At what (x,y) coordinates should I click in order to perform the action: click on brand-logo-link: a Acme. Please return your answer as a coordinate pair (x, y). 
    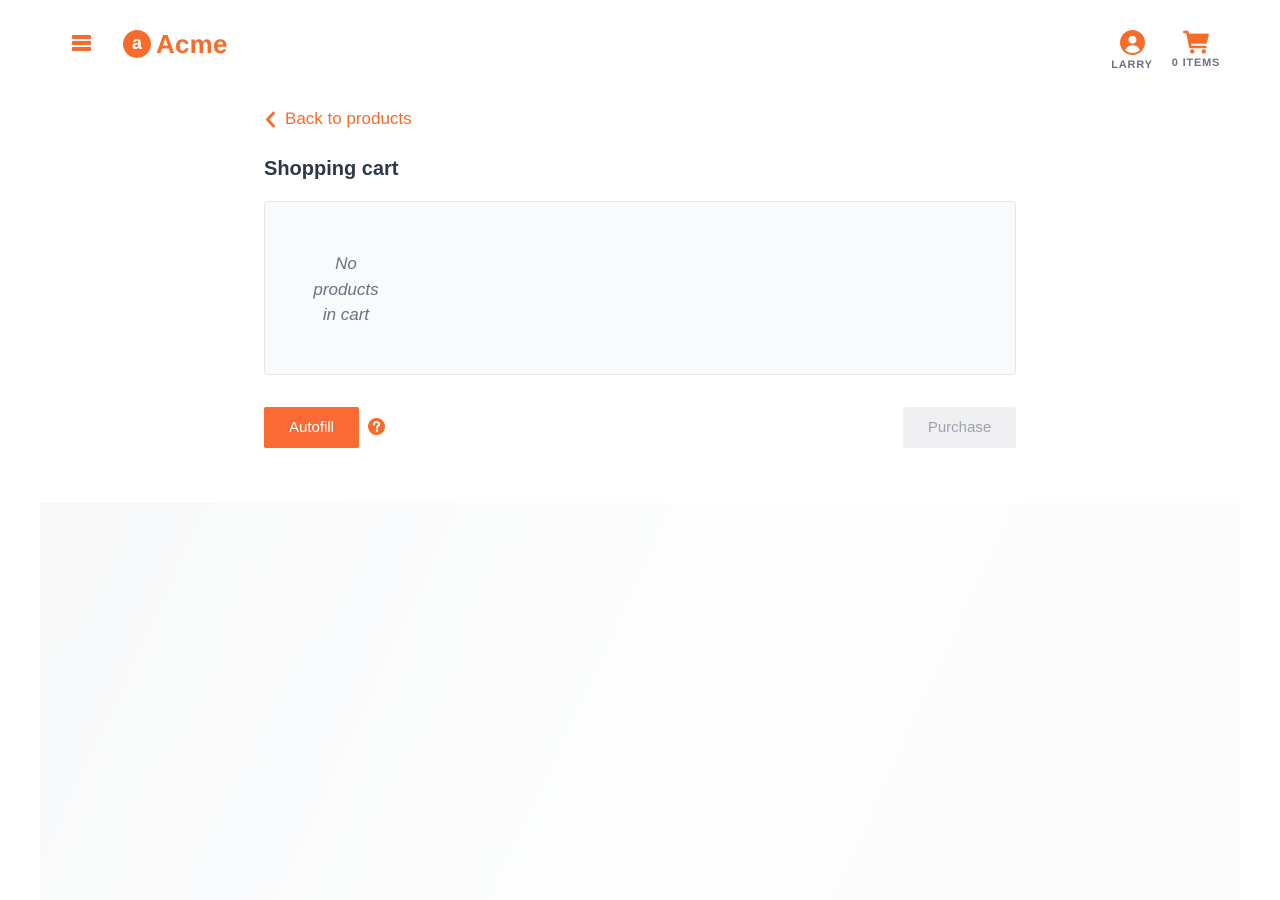
    Looking at the image, I should click on (175, 44).